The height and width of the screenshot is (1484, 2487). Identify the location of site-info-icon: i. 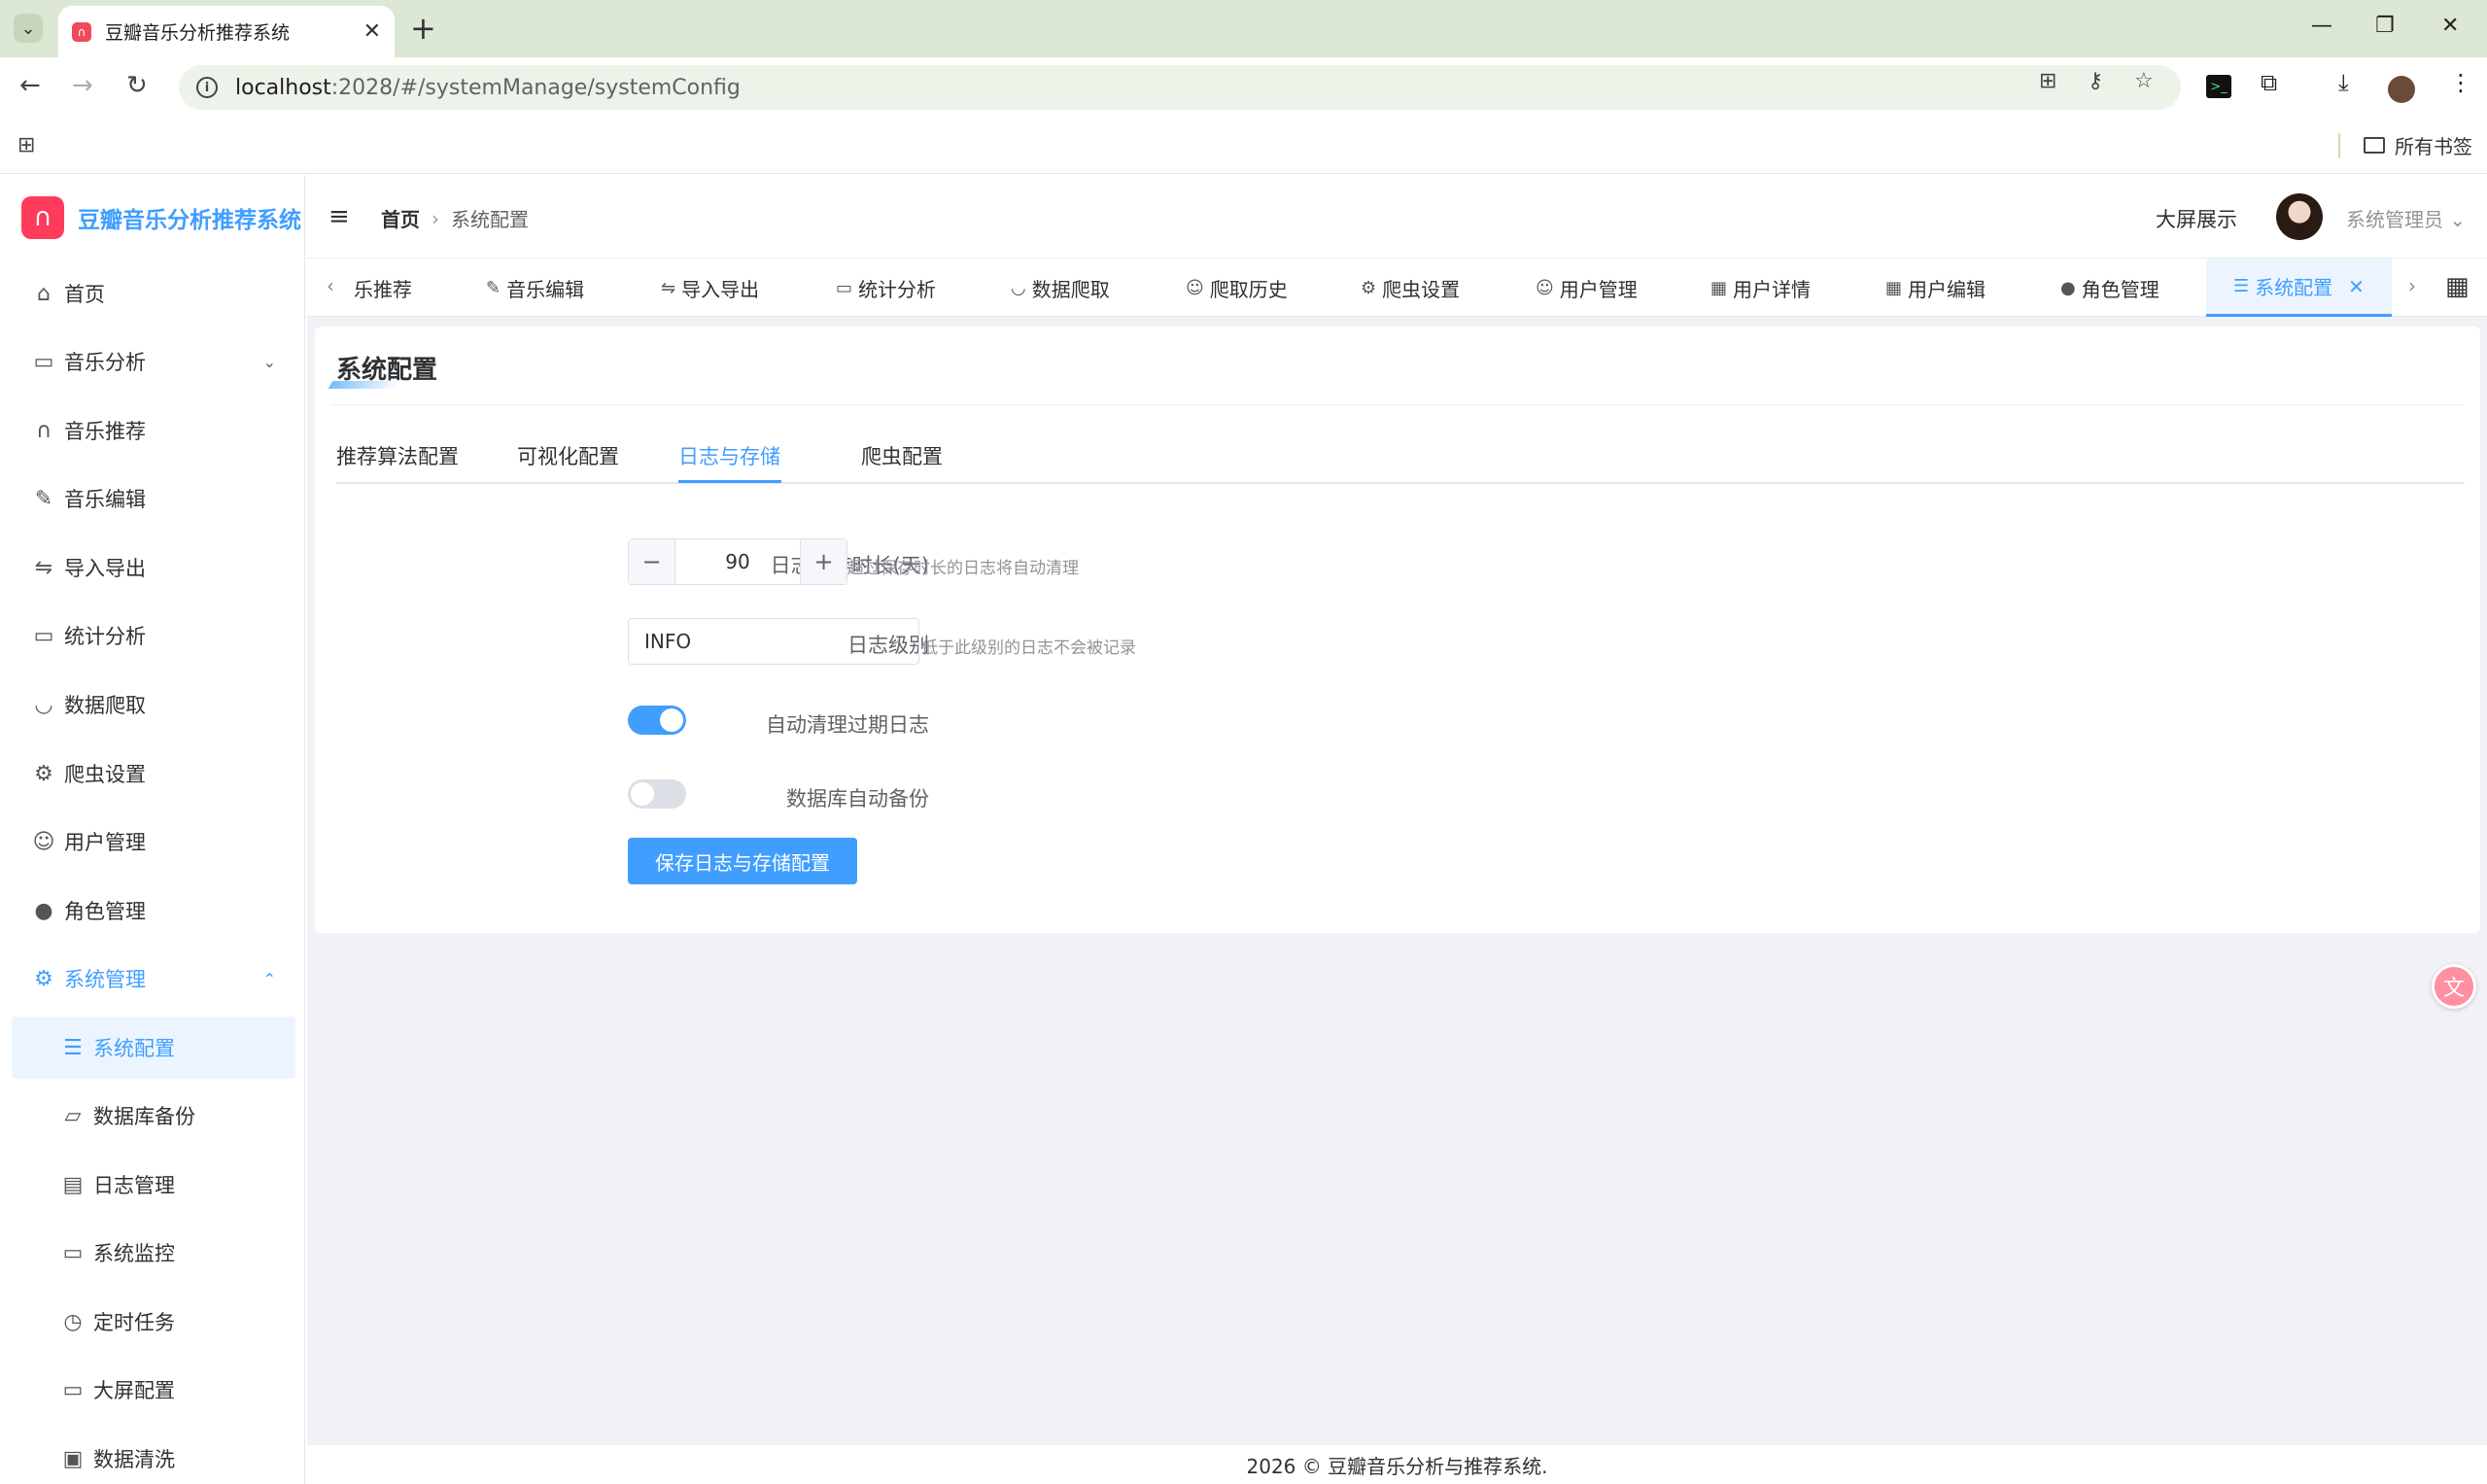
(207, 87).